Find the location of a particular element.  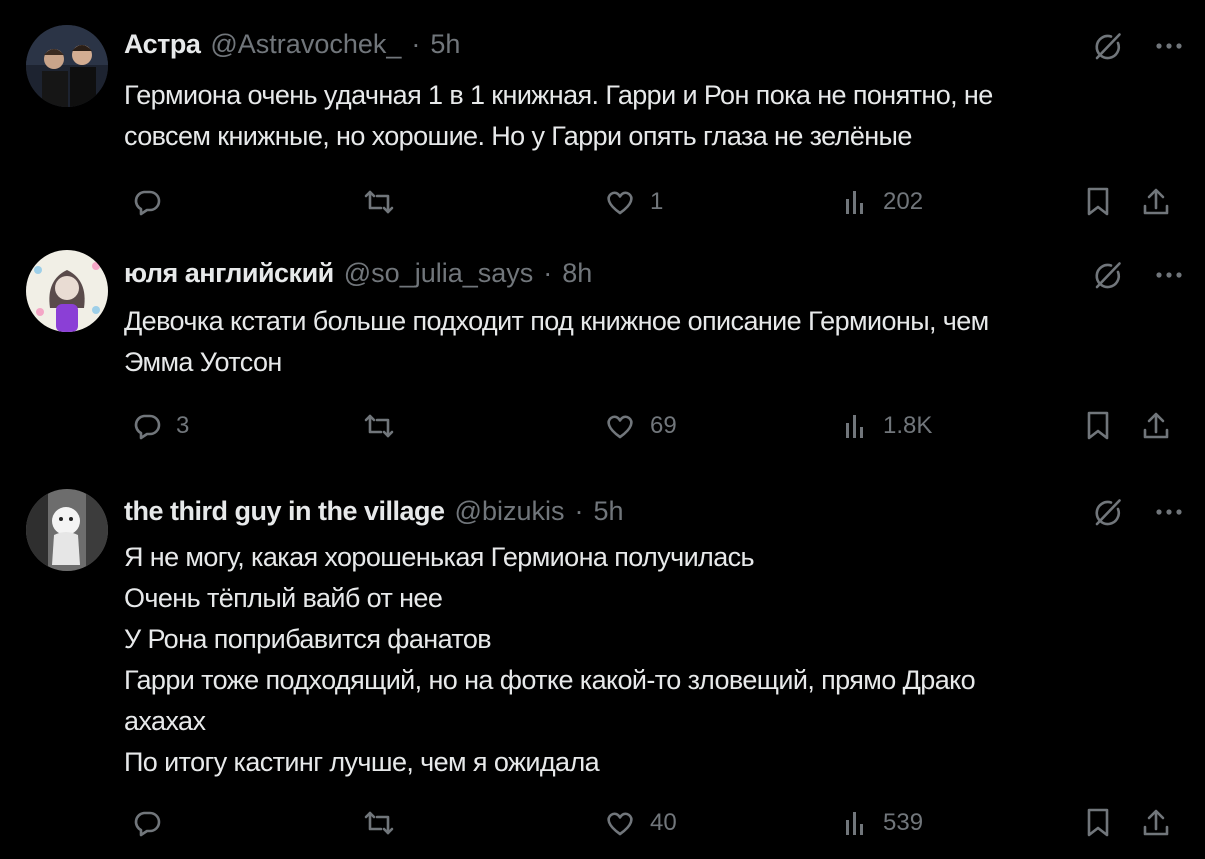

views-button: 539 is located at coordinates (883, 823).